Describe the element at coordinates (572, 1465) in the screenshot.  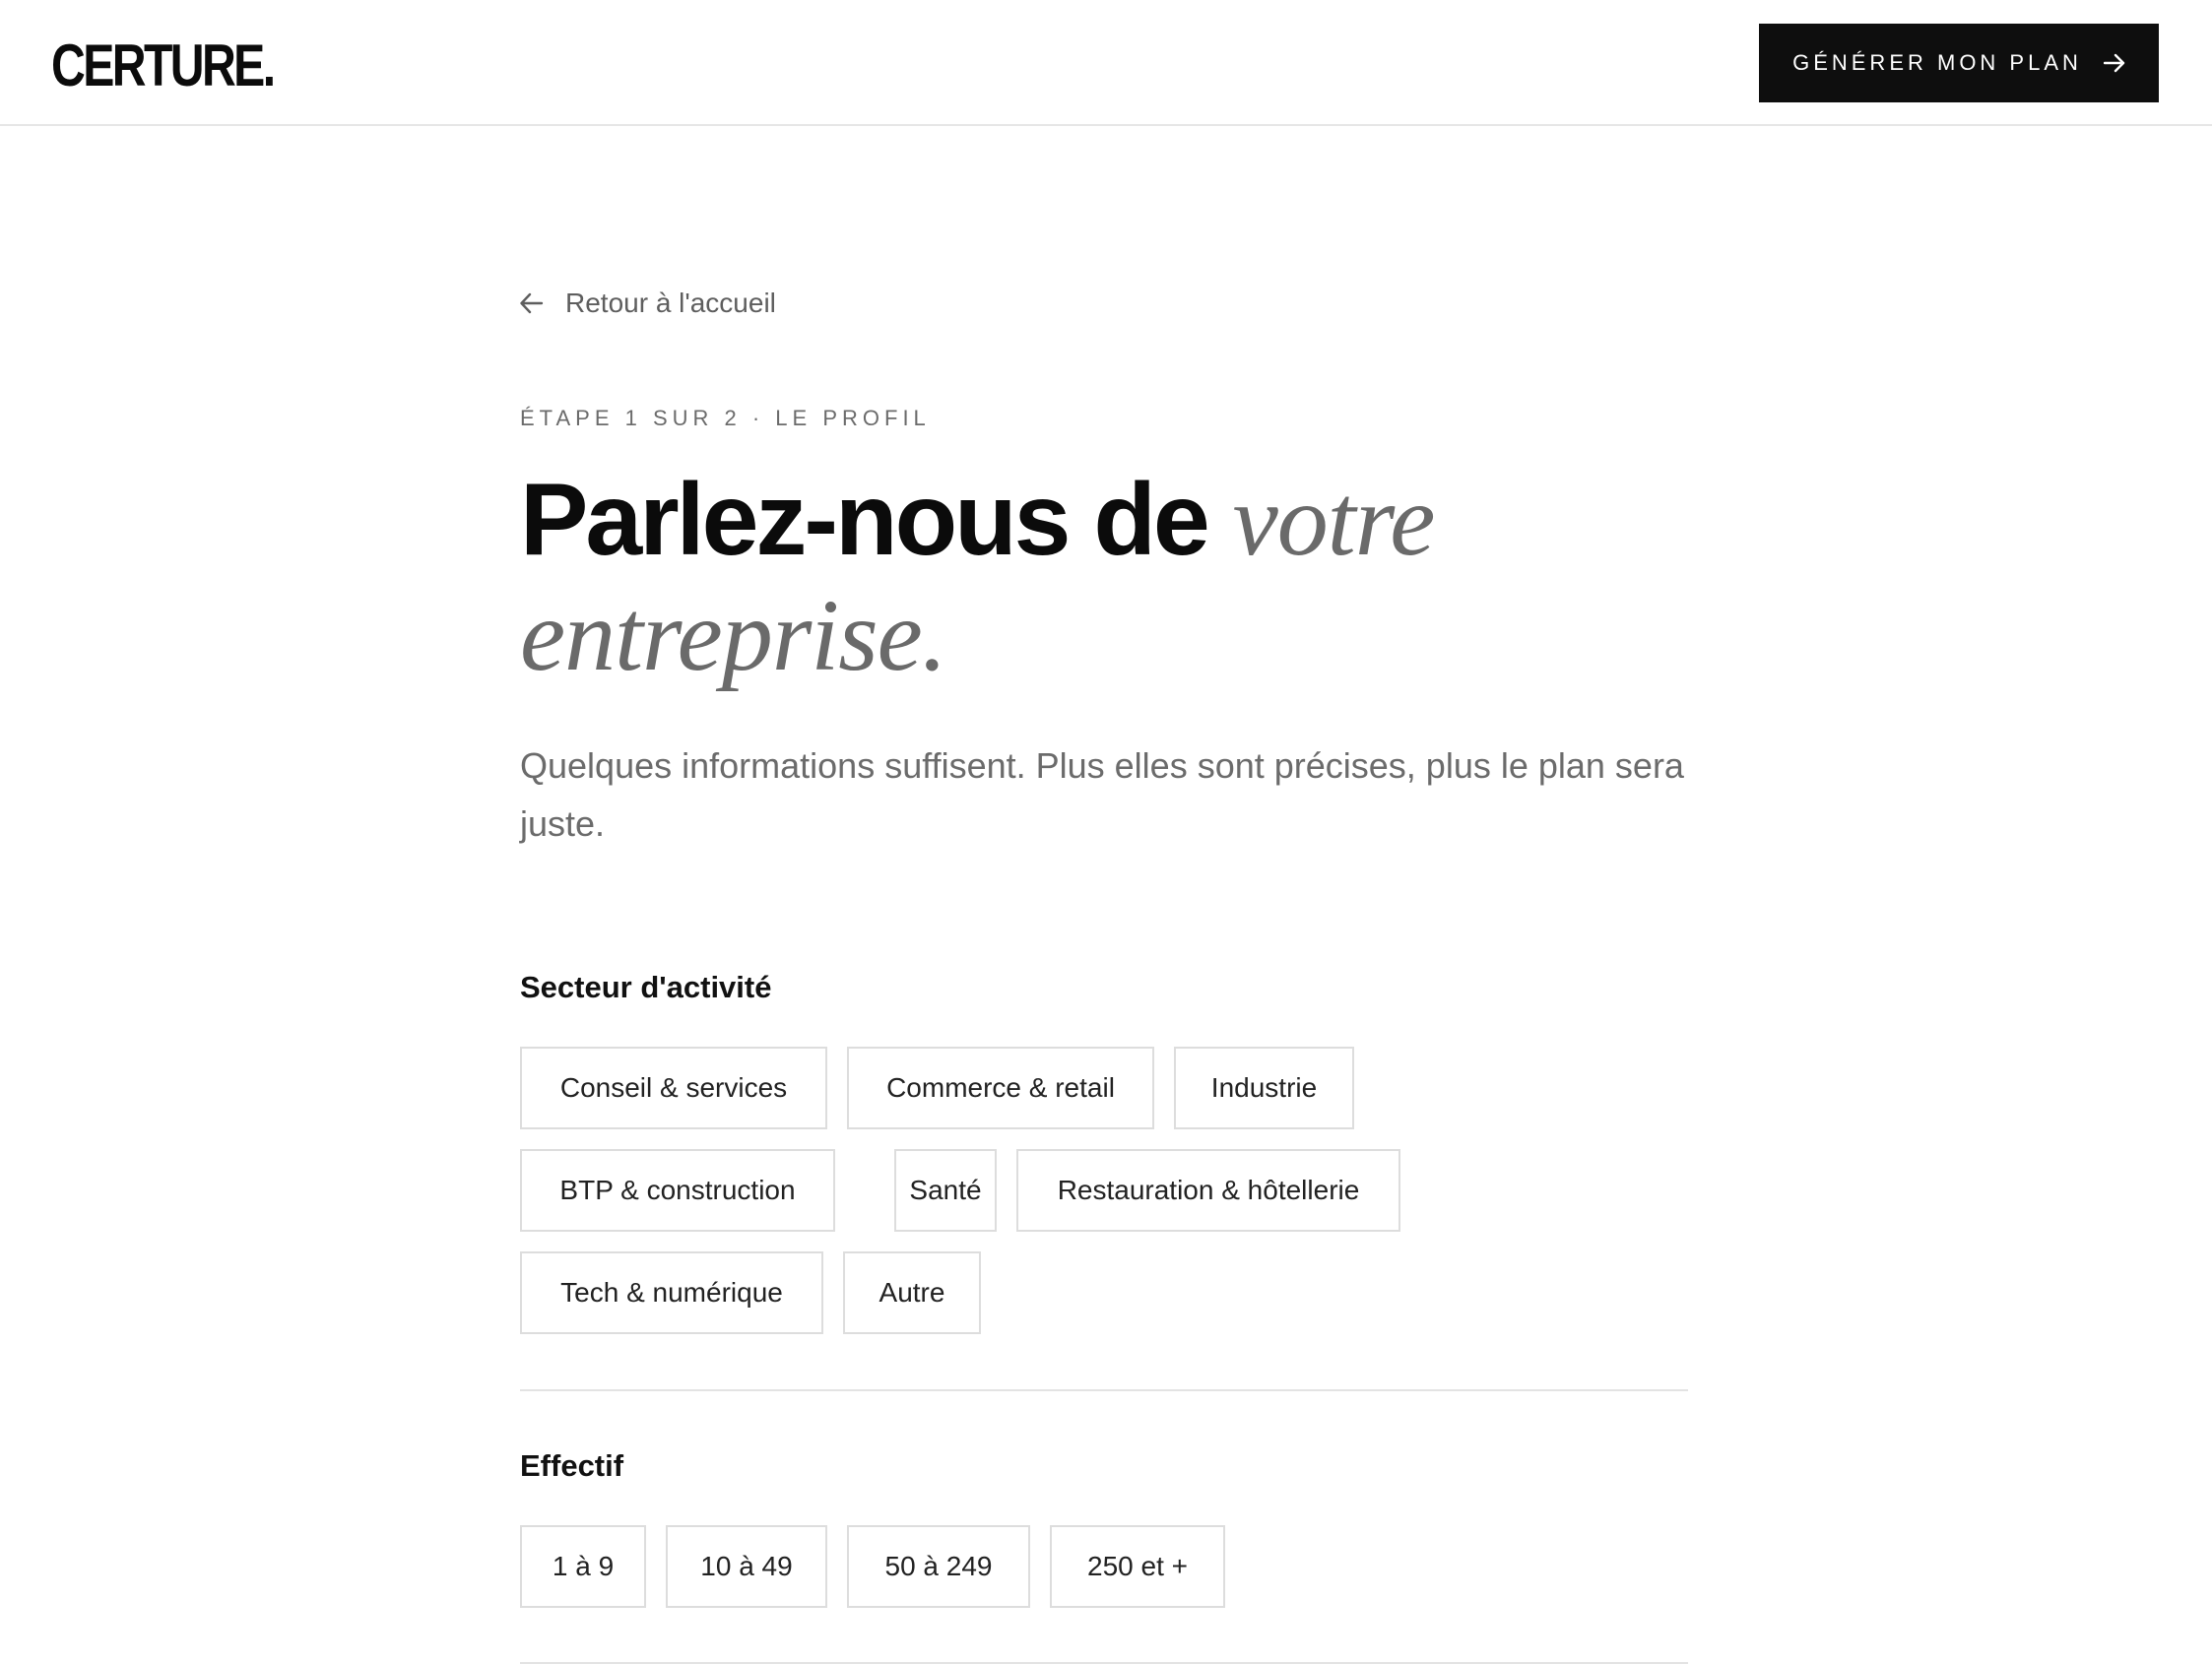
I see `headcount-label: Effectif` at that location.